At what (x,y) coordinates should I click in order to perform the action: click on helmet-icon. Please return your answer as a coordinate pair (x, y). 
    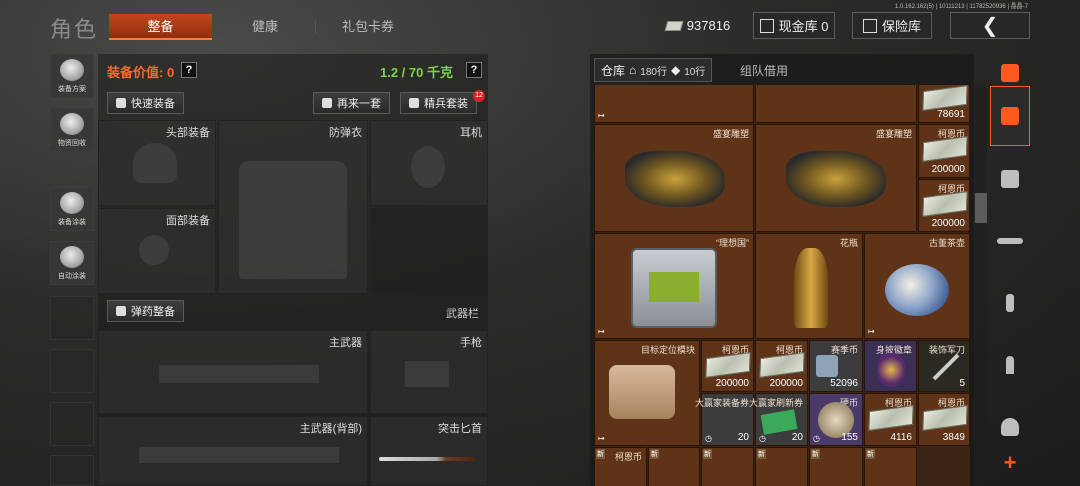
    Looking at the image, I should click on (155, 163).